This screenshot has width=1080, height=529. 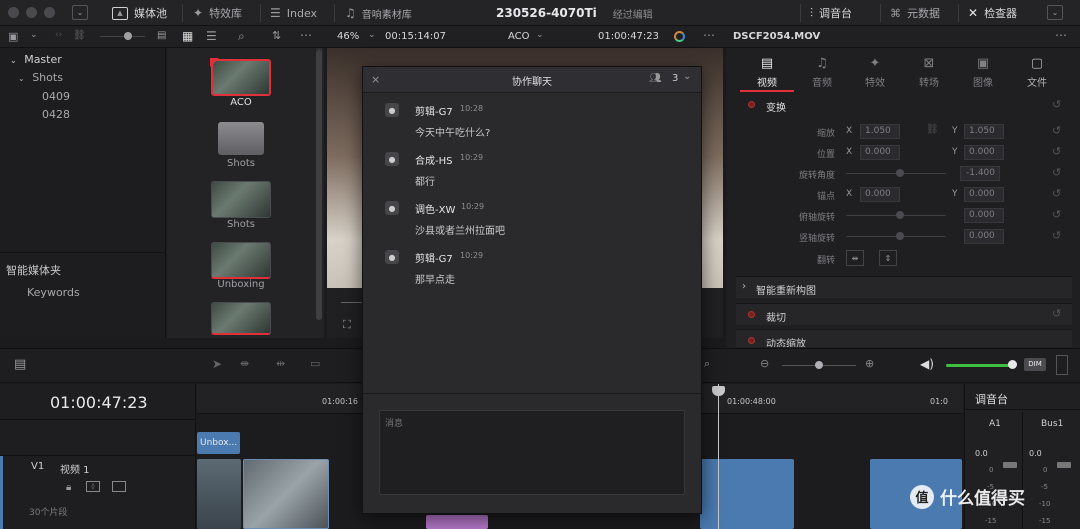 What do you see at coordinates (1062, 365) in the screenshot?
I see `meter-toggle-icon` at bounding box center [1062, 365].